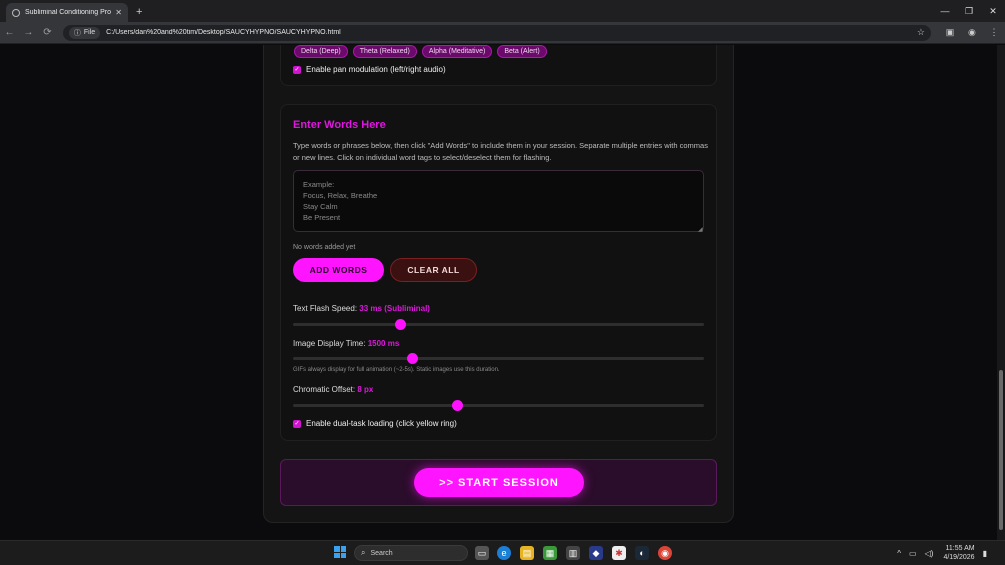 This screenshot has width=1005, height=565. What do you see at coordinates (498, 358) in the screenshot?
I see `image-time-slider` at bounding box center [498, 358].